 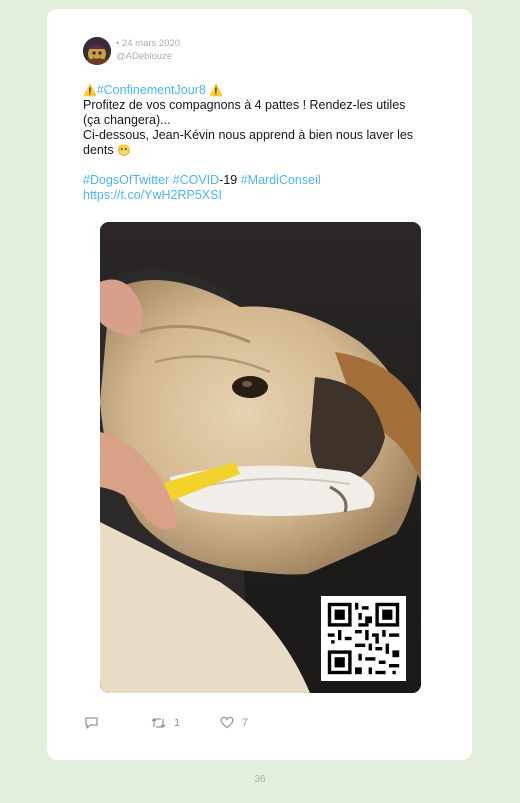 What do you see at coordinates (259, 725) in the screenshot?
I see `tweet-actions: 1 7` at bounding box center [259, 725].